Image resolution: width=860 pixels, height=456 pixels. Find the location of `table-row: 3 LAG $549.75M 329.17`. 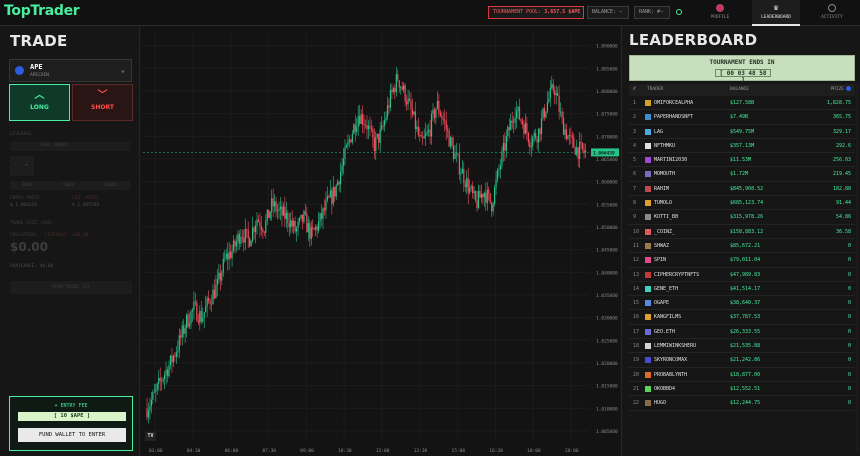

table-row: 3 LAG $549.75M 329.17 is located at coordinates (742, 132).